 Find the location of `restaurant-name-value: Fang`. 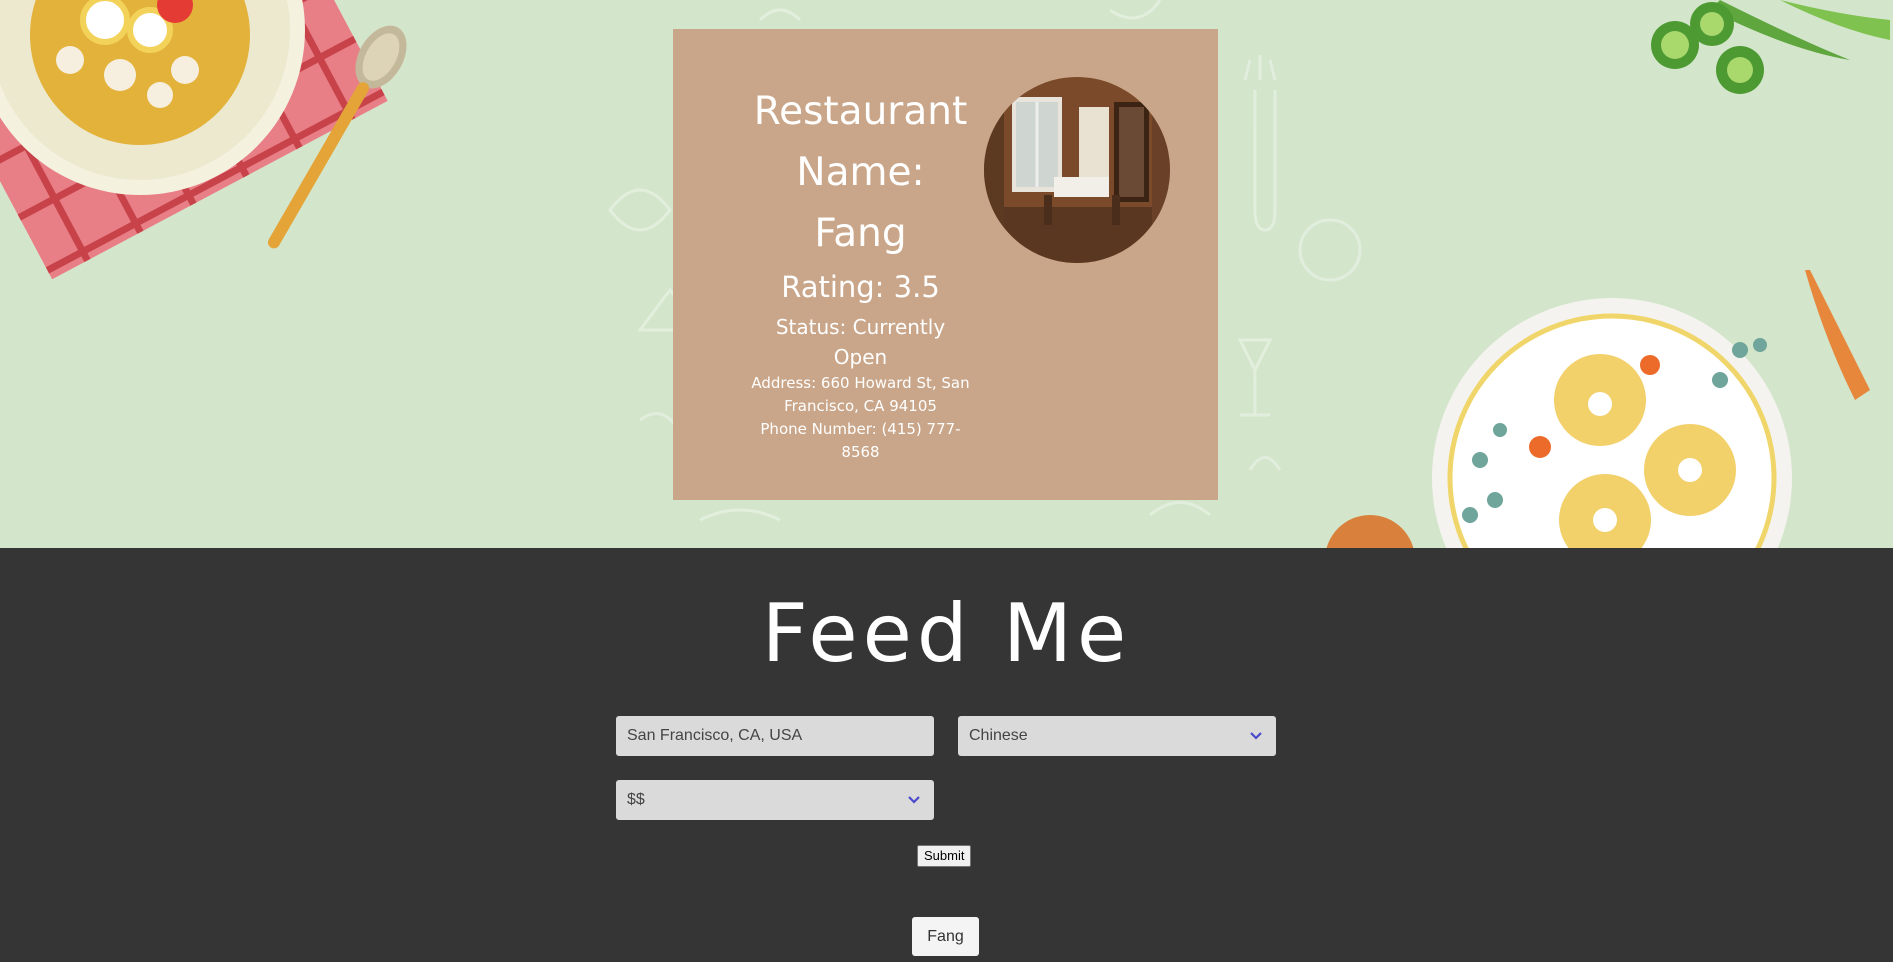

restaurant-name-value: Fang is located at coordinates (860, 233).